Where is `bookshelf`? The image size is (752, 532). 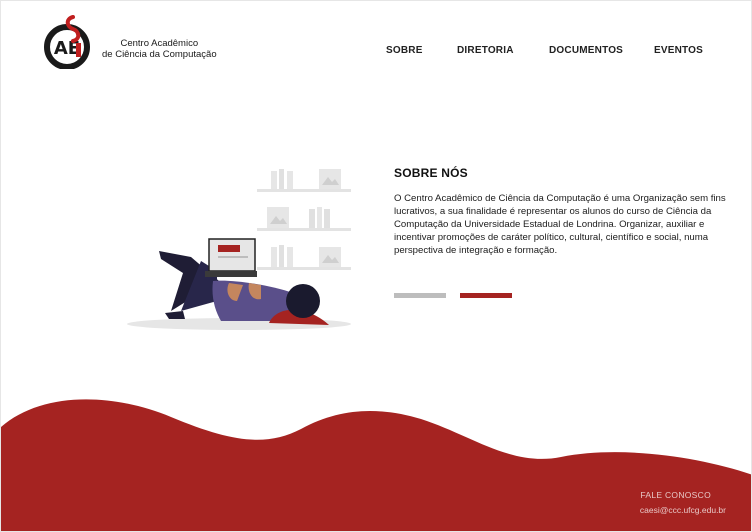
bookshelf is located at coordinates (304, 219).